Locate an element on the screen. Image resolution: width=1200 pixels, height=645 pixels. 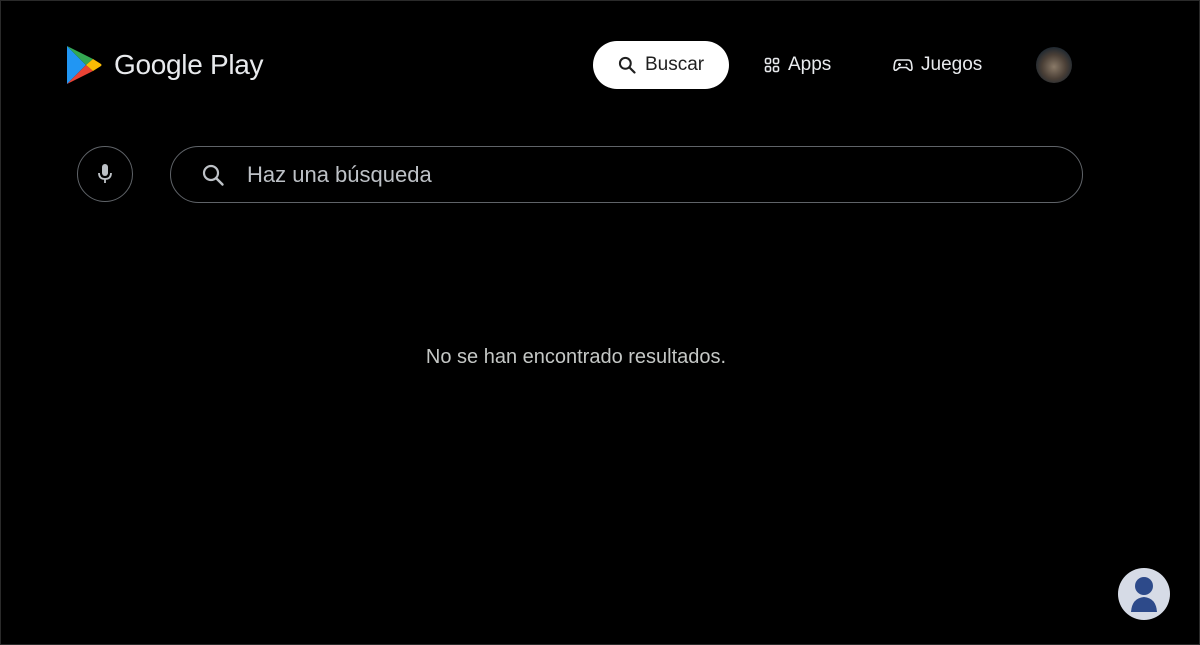
tab-games: Juegos is located at coordinates (937, 65).